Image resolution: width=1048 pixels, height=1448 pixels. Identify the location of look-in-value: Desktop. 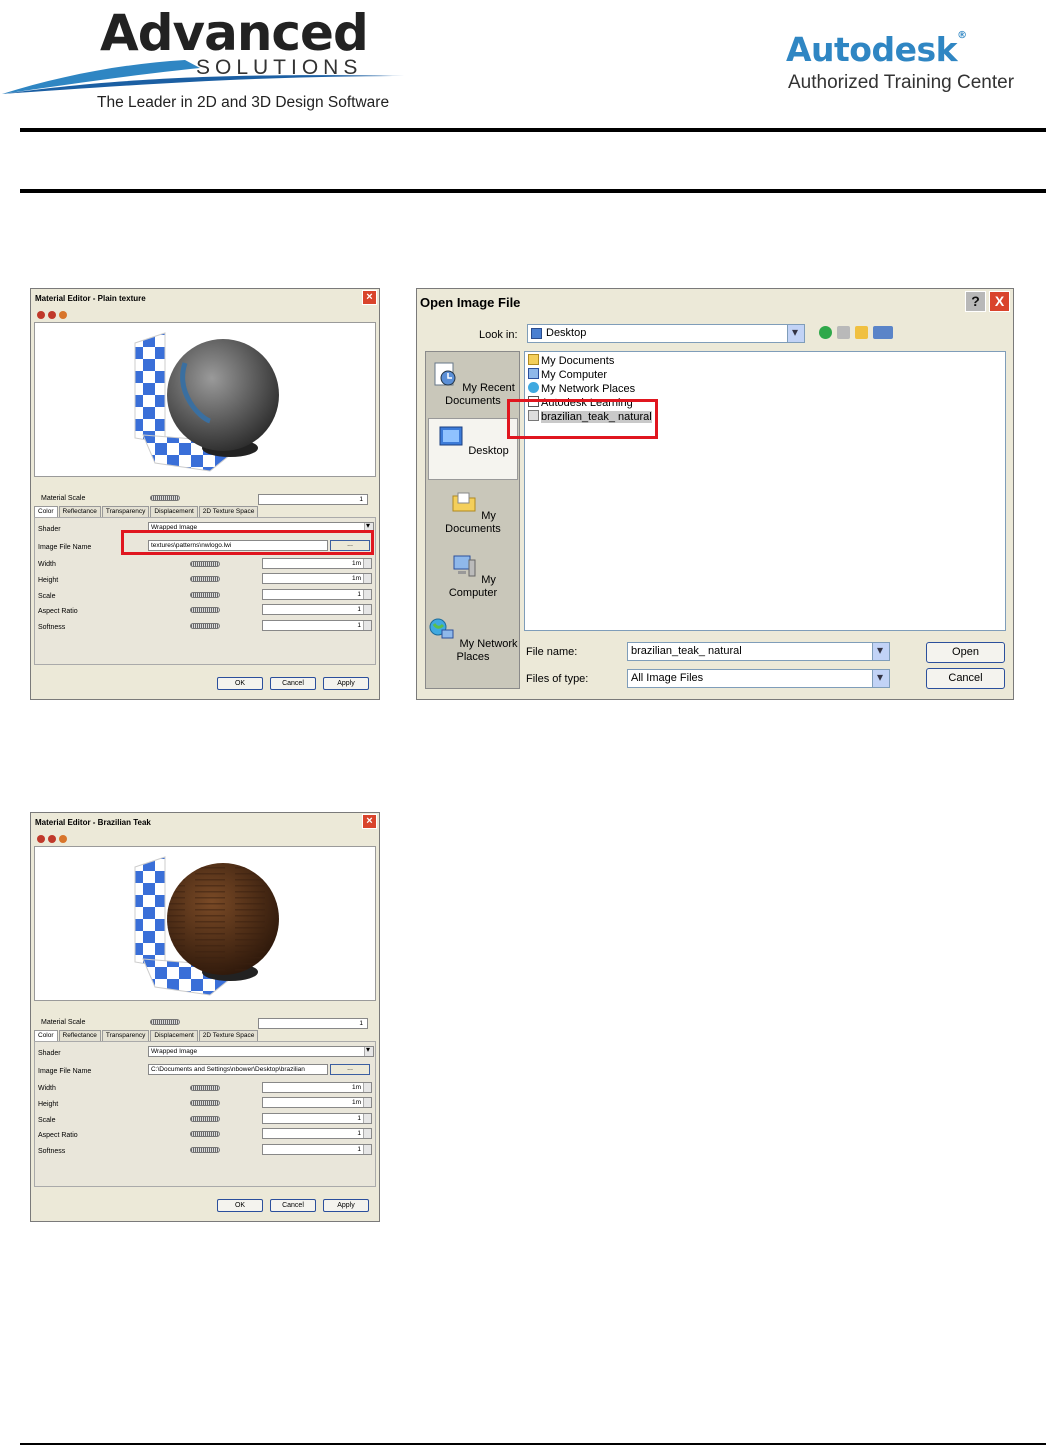
(566, 333).